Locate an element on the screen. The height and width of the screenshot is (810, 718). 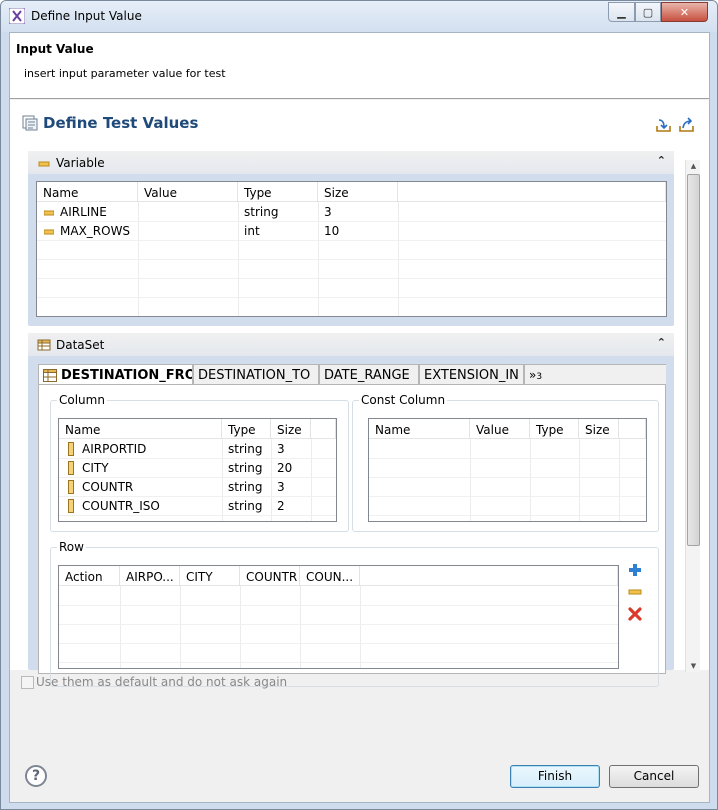
remove-row-icon is located at coordinates (635, 592).